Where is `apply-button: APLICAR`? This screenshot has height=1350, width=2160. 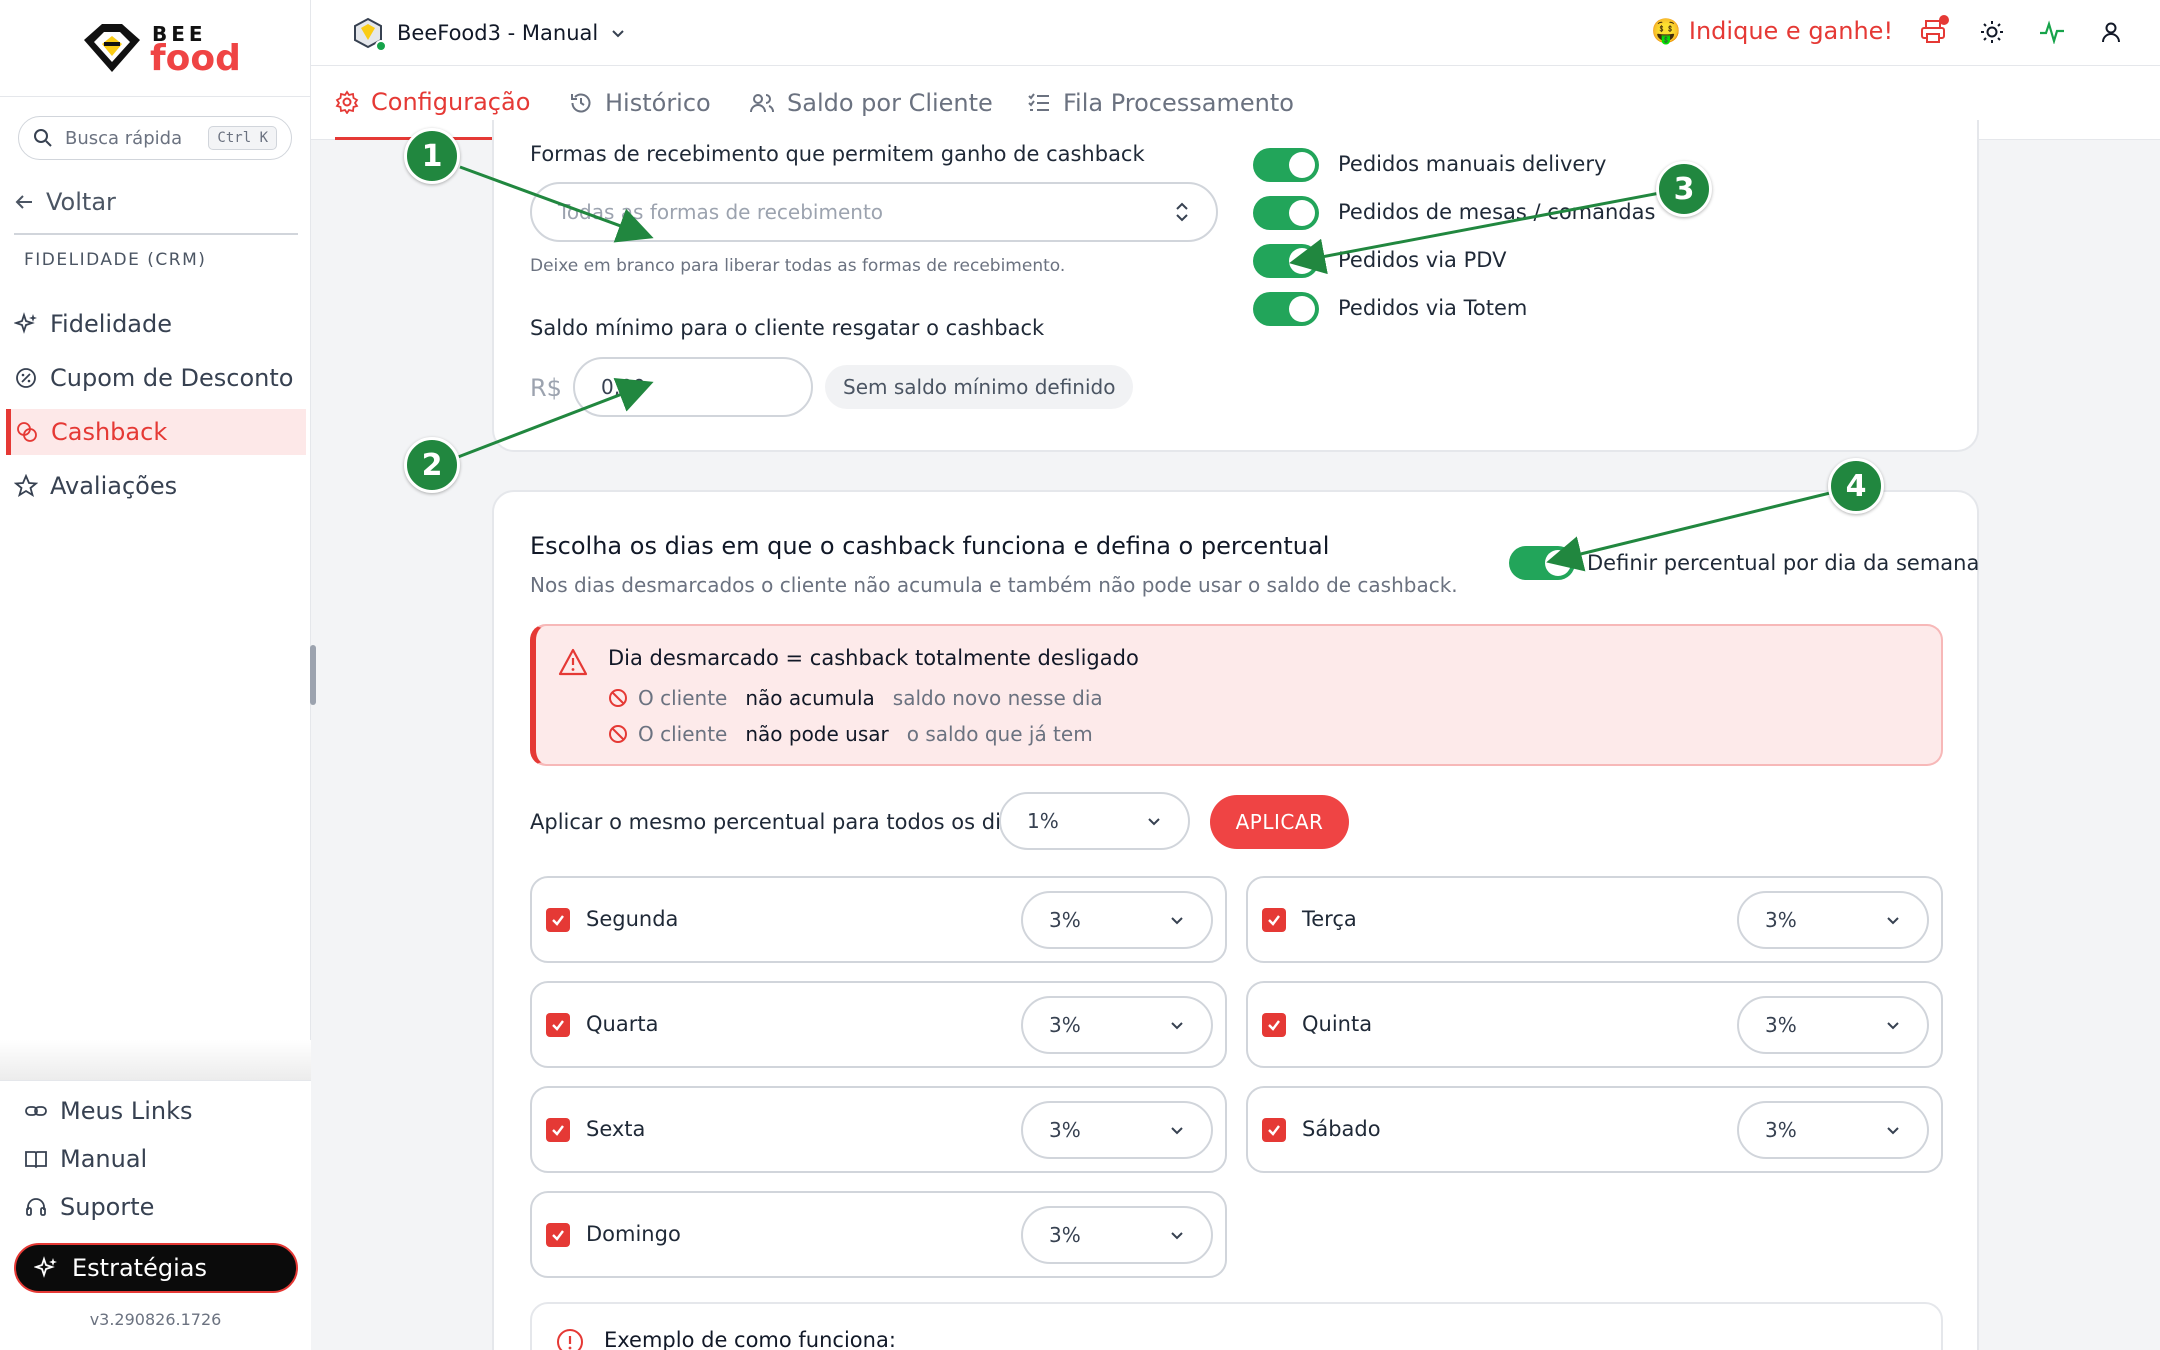
apply-button: APLICAR is located at coordinates (1279, 822).